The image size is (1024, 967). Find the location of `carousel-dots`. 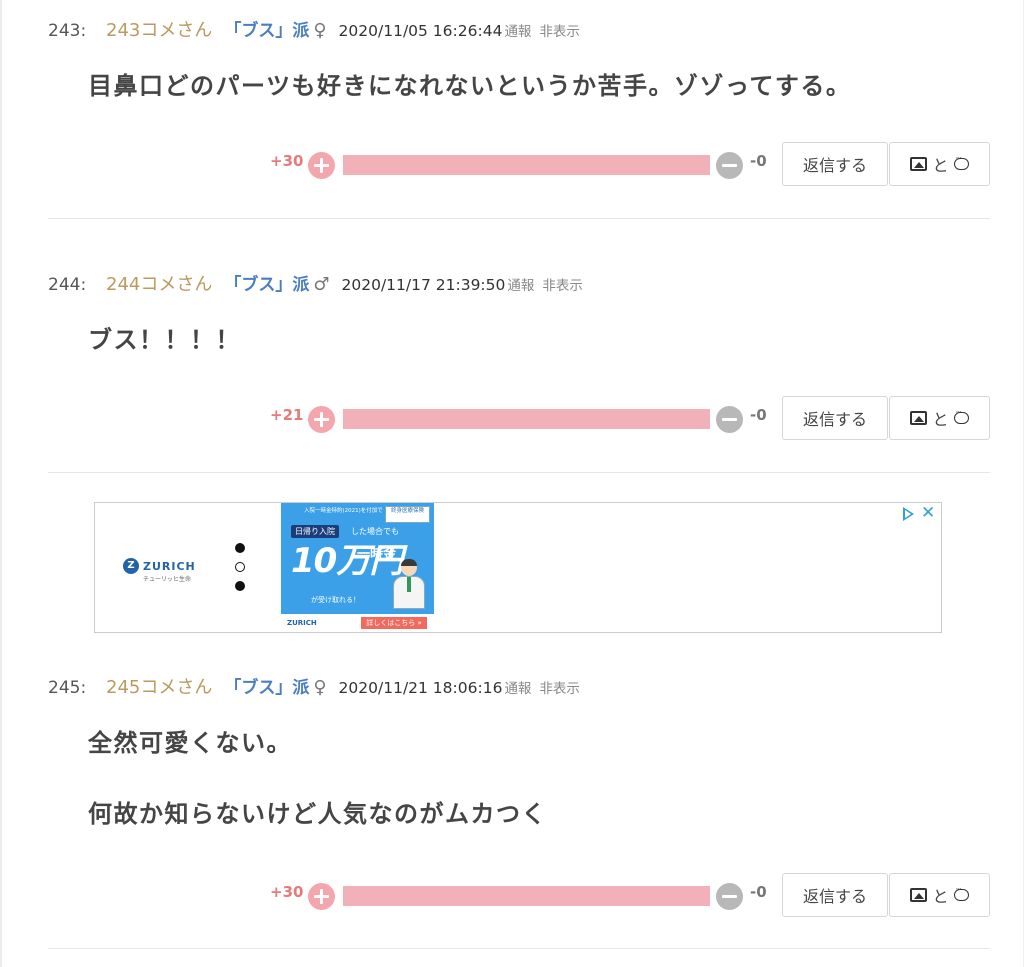

carousel-dots is located at coordinates (240, 571).